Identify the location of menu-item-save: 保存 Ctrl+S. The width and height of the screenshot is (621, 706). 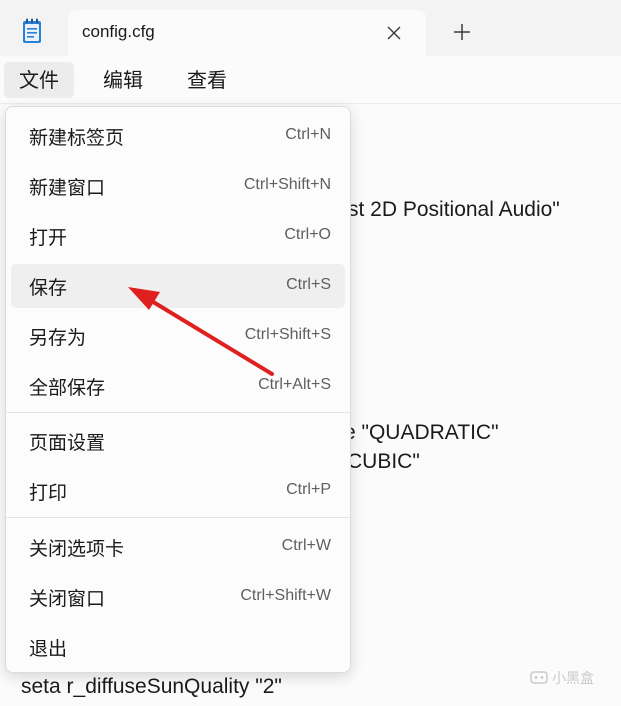
(178, 286).